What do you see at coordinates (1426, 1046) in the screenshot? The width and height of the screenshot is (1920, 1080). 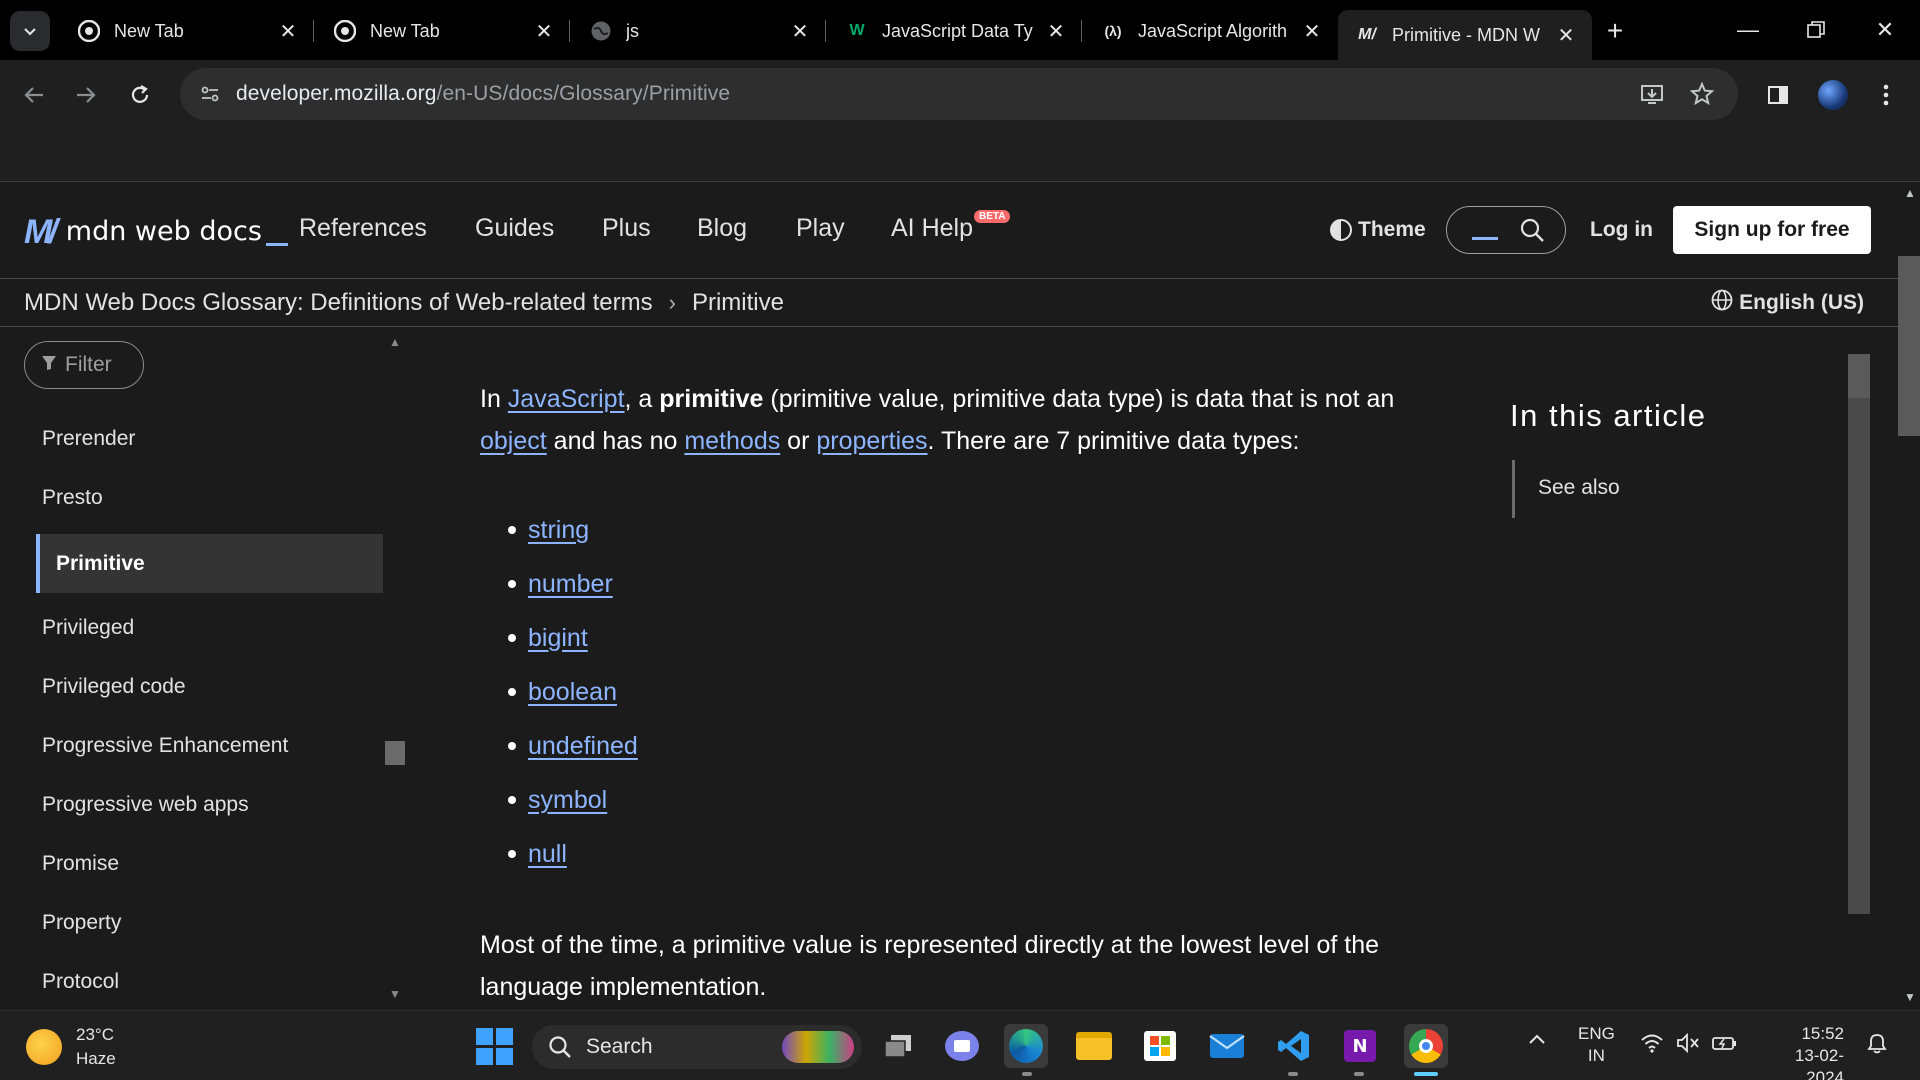 I see `chrome-taskbar-icon` at bounding box center [1426, 1046].